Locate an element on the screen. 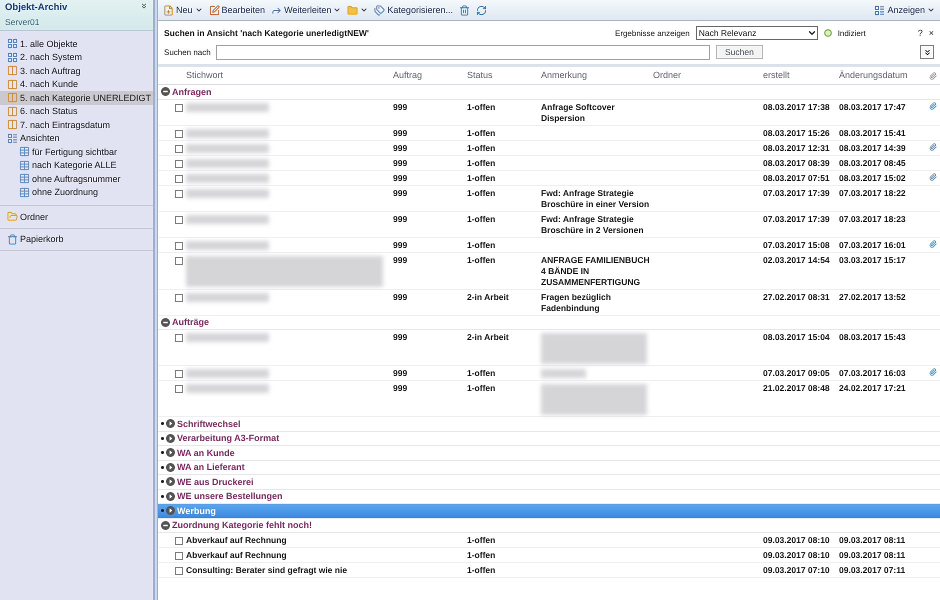 The height and width of the screenshot is (600, 940). table-row: 999 1-offen 08.03.2017 07:51 08.03.2017 15:02 is located at coordinates (549, 178).